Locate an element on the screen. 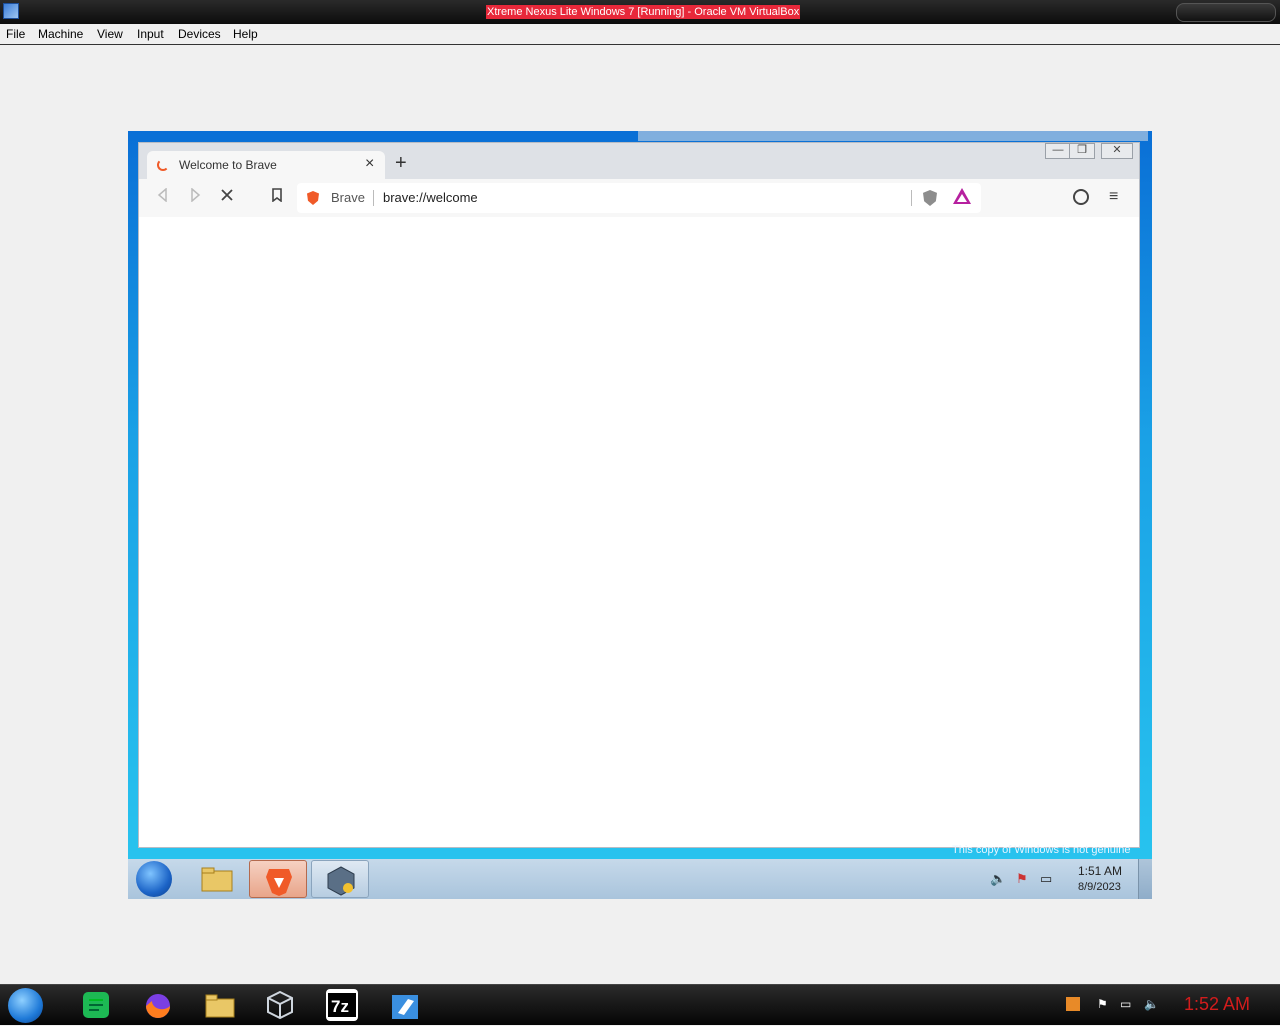 This screenshot has width=1280, height=1026. brave-shields-icon is located at coordinates (930, 198).